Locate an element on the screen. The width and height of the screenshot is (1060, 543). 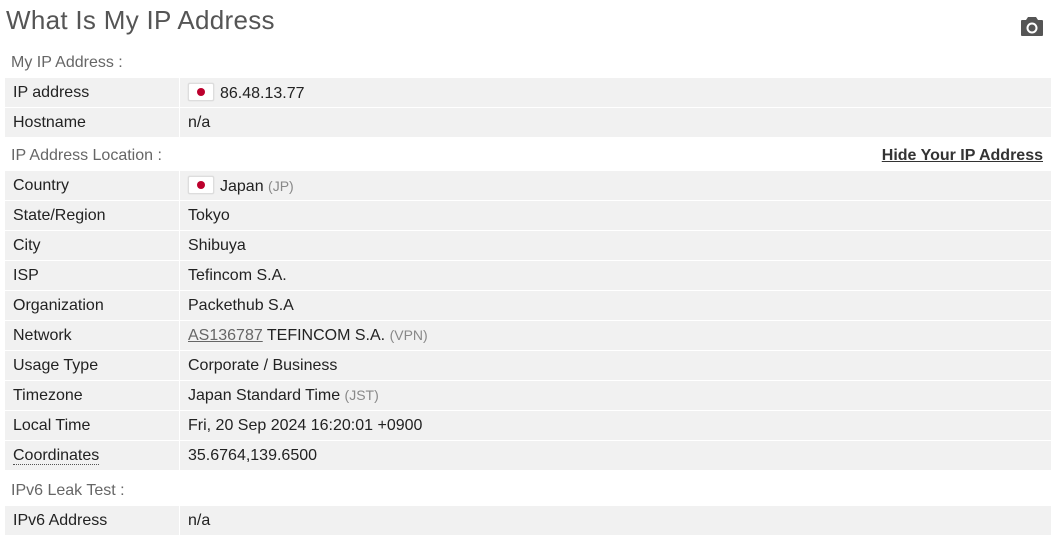
row-value-ip-address: 86.48.13.77 is located at coordinates (615, 93).